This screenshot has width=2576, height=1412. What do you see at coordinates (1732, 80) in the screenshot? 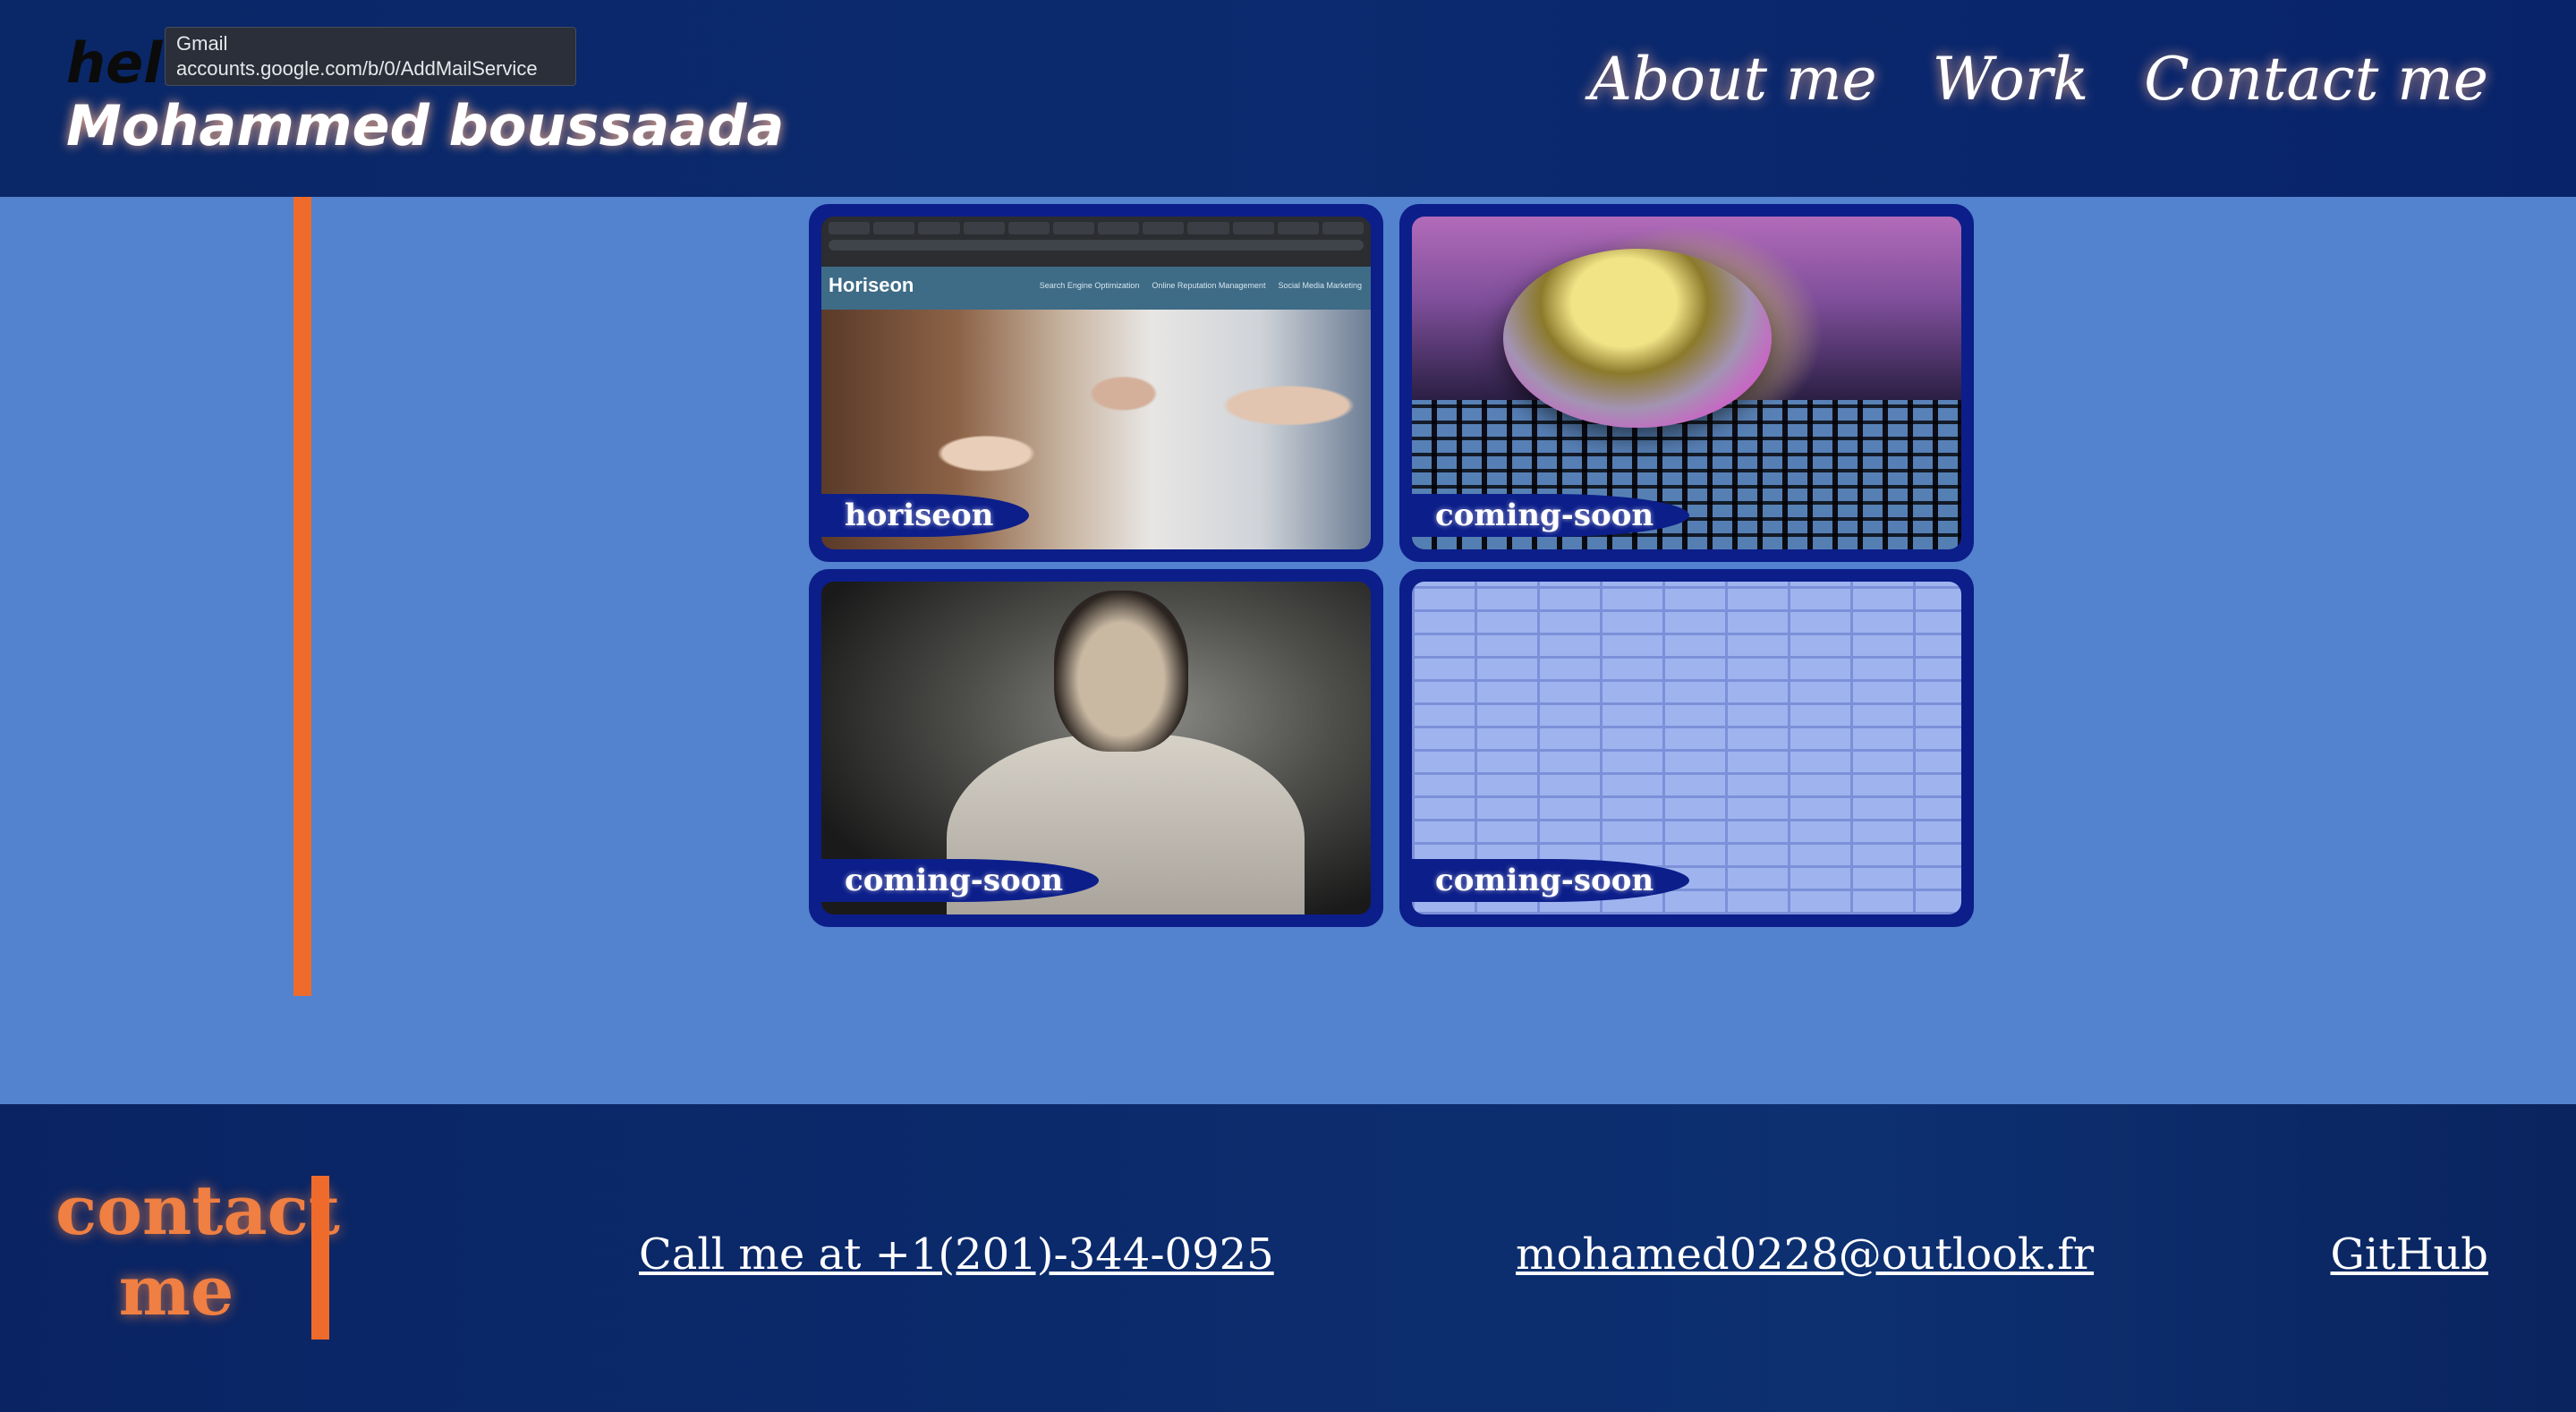
I see `nav-about-me: About me` at bounding box center [1732, 80].